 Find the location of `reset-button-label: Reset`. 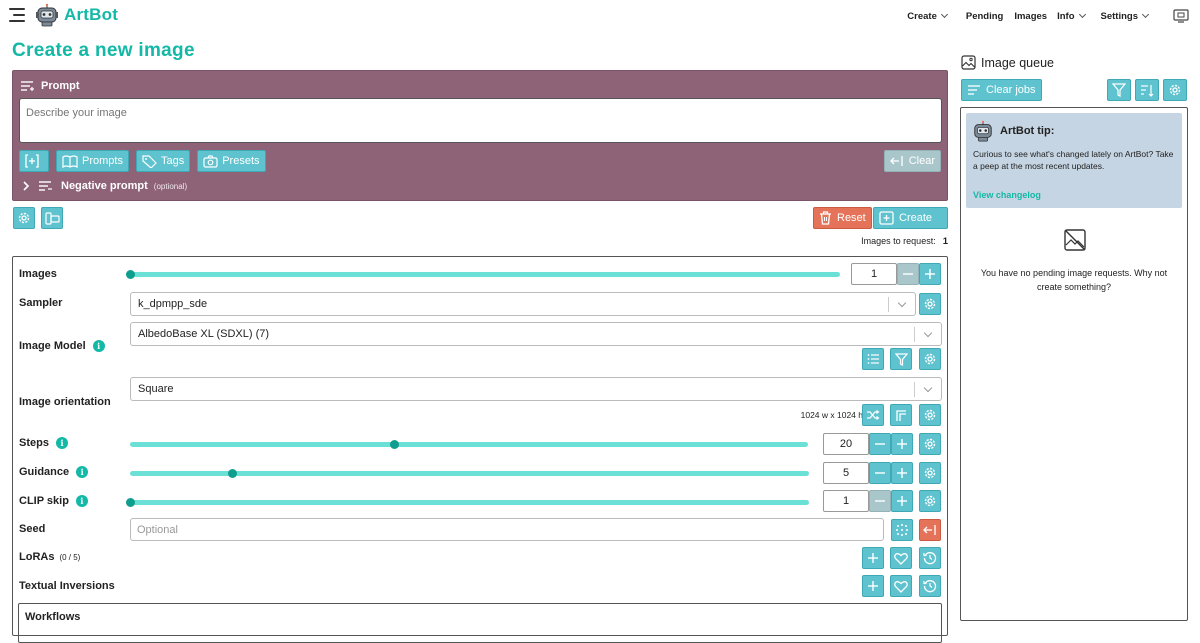

reset-button-label: Reset is located at coordinates (851, 218).